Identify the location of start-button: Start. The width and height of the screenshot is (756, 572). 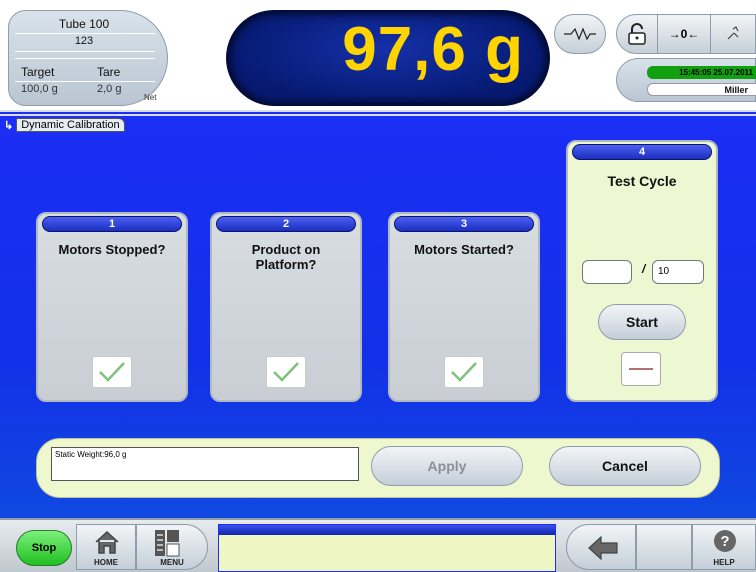
(642, 322).